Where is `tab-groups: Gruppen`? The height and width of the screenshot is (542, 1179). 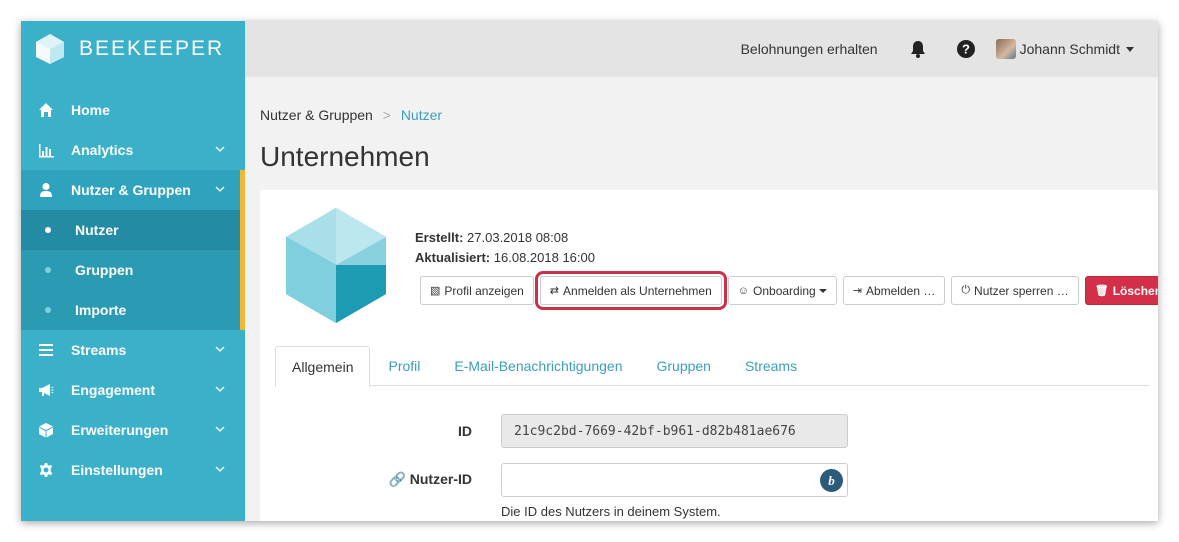
tab-groups: Gruppen is located at coordinates (683, 366).